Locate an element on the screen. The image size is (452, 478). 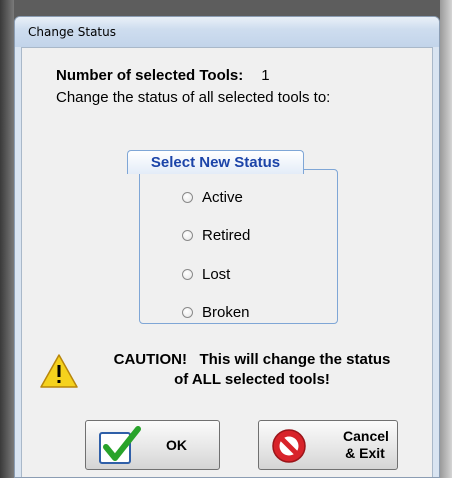
background-left-strip is located at coordinates (7, 239).